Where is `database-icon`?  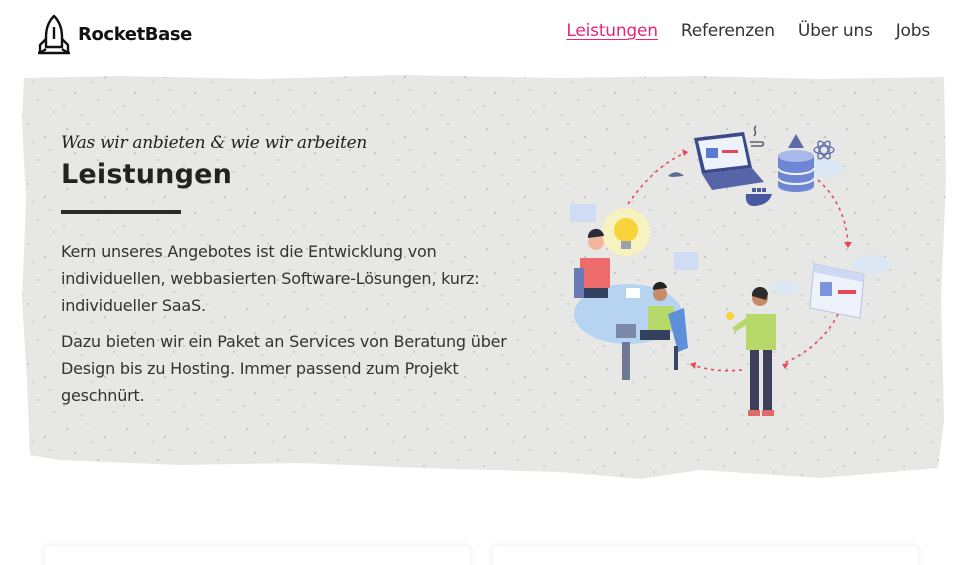 database-icon is located at coordinates (796, 163).